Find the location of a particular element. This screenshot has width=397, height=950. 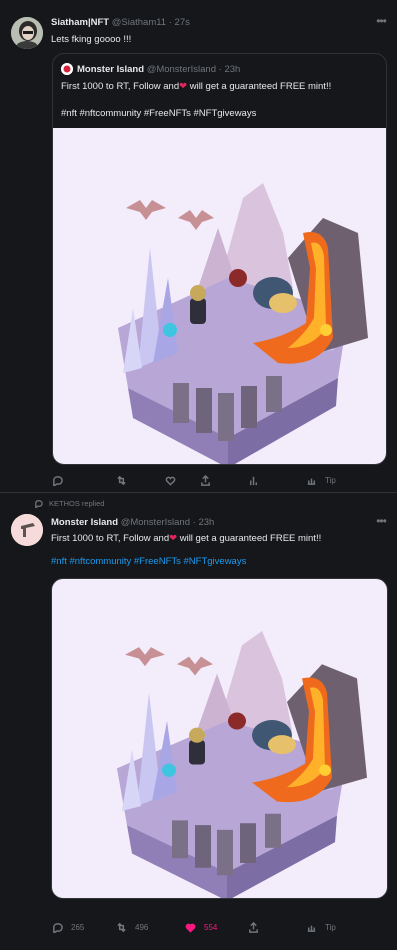

reply-context-icon is located at coordinates (39, 504).